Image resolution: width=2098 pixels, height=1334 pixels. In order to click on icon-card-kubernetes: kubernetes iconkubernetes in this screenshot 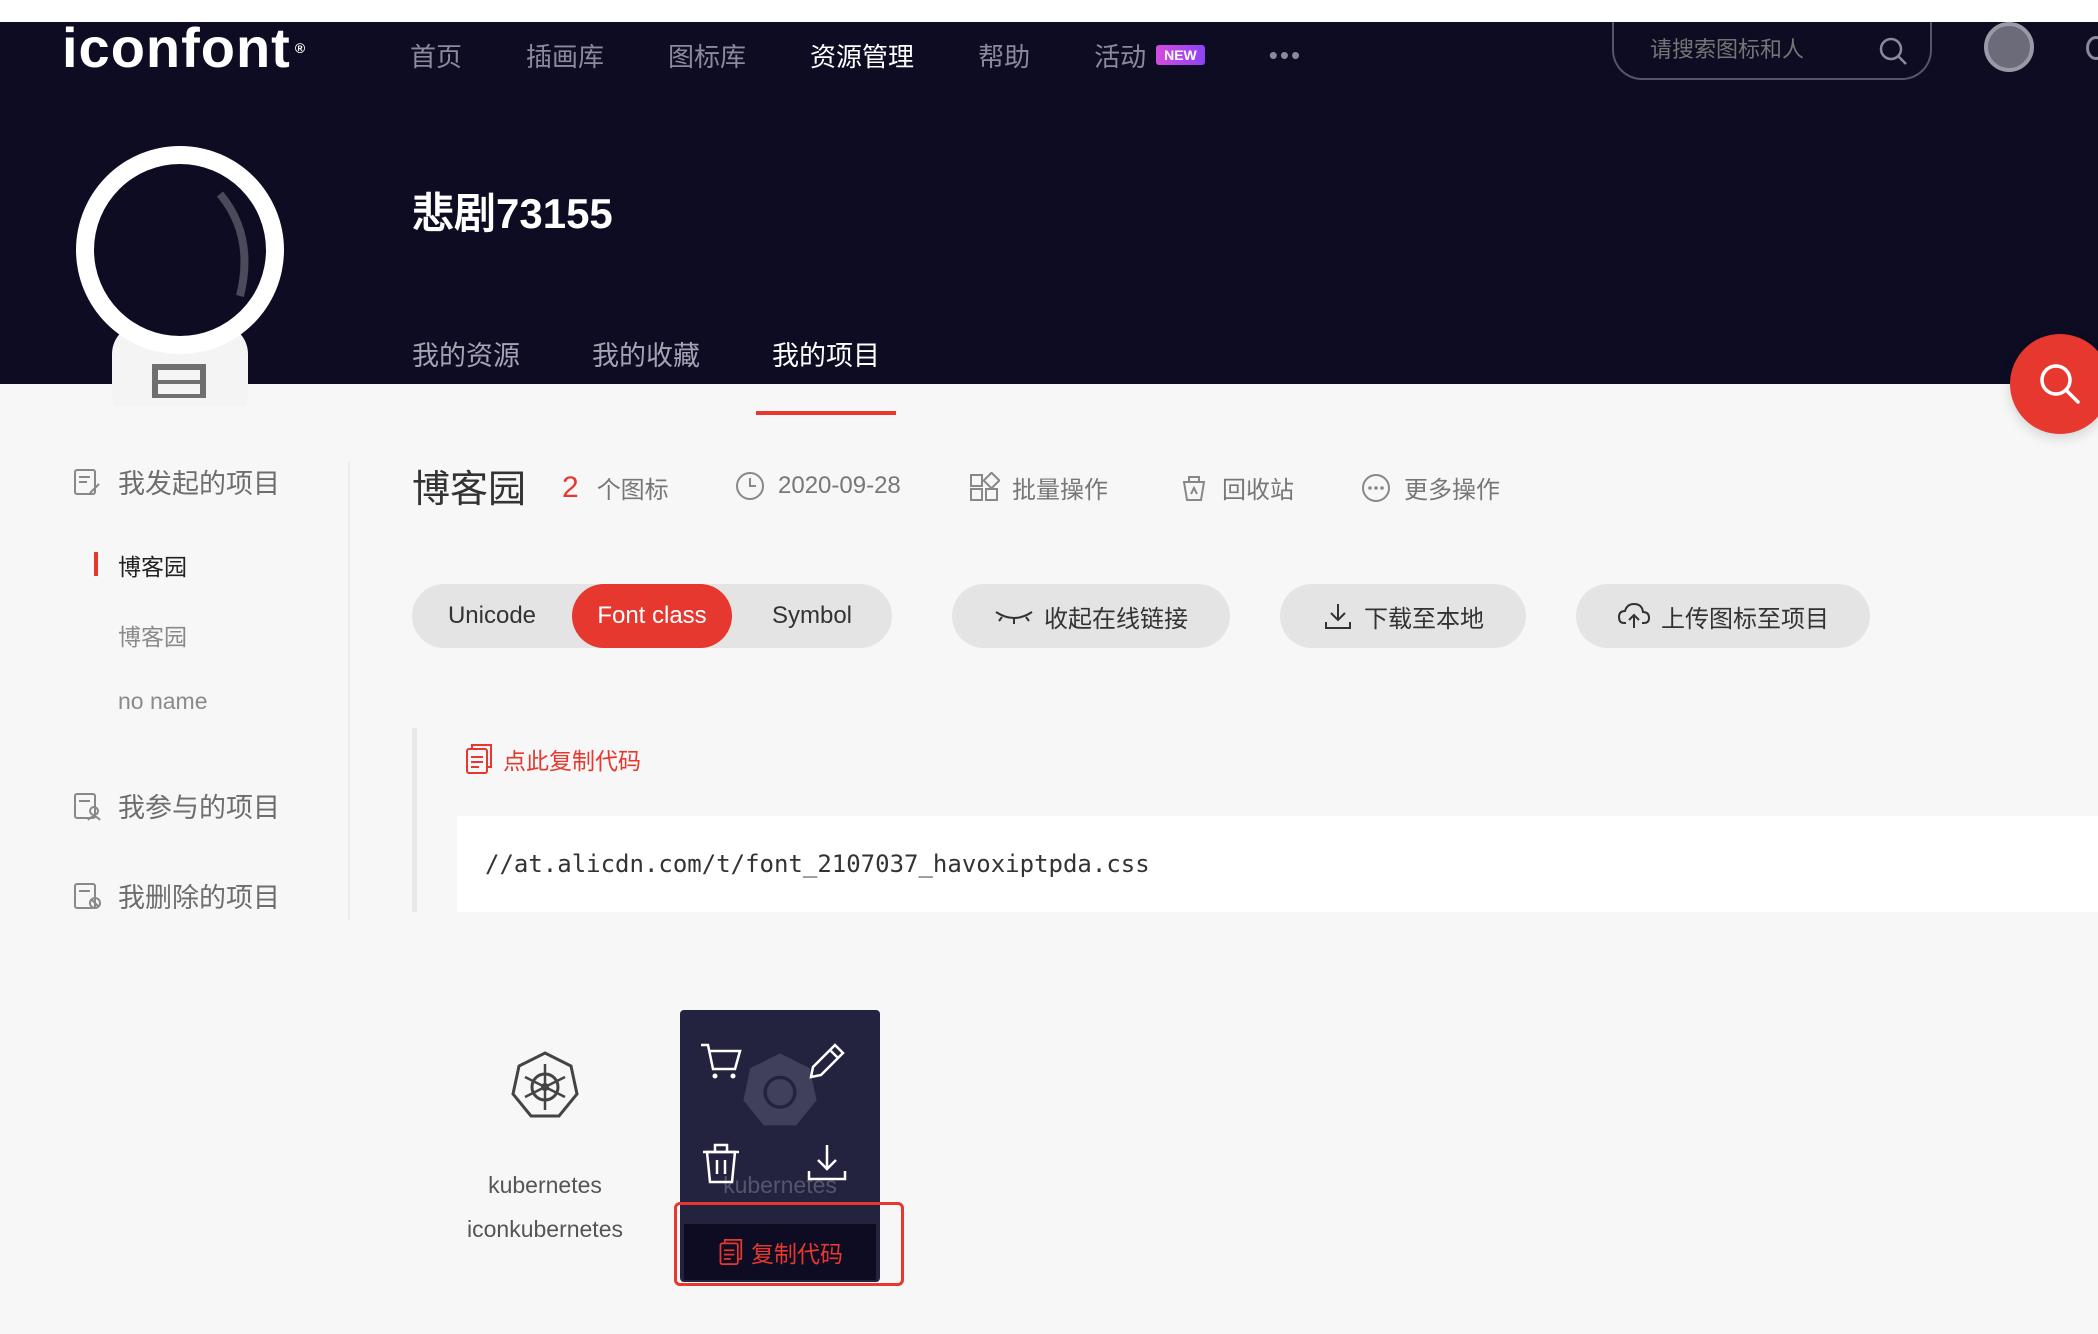, I will do `click(545, 1135)`.